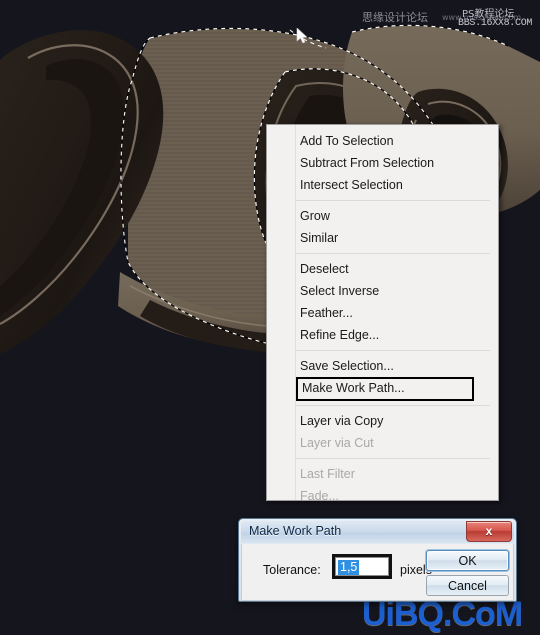 The height and width of the screenshot is (635, 540). I want to click on menu-item-add-to-selection: Add To Selection, so click(382, 141).